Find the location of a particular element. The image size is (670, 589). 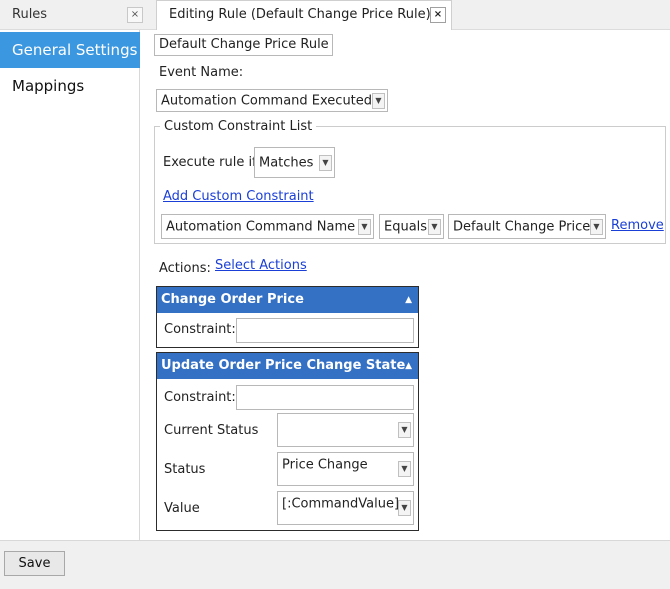

action-panel-header: Change Order Price ▲ is located at coordinates (287, 300).